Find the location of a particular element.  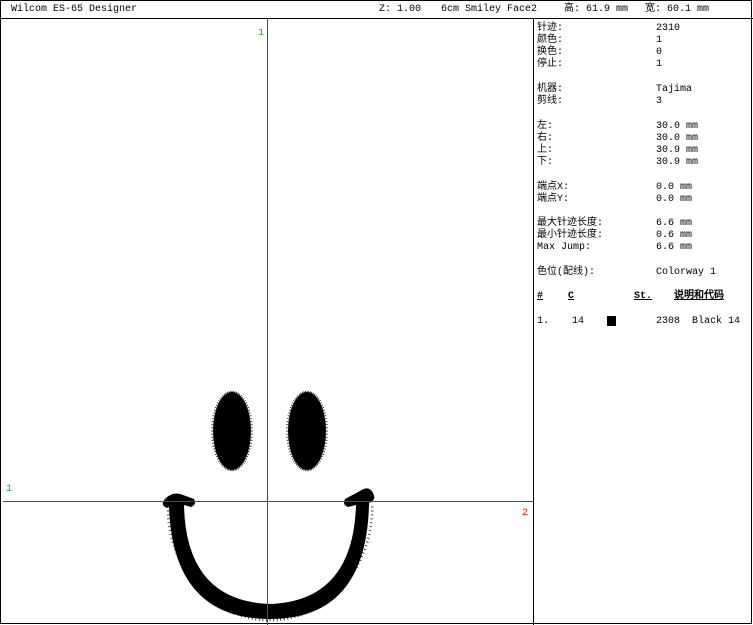

trims-value: 3 is located at coordinates (659, 101).